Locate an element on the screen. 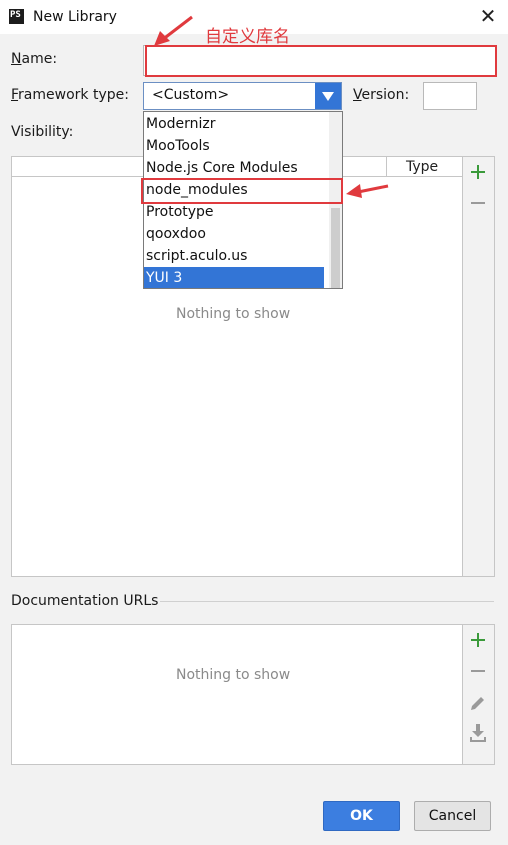 The image size is (508, 845). dropdown-item: script.aculo.us is located at coordinates (234, 256).